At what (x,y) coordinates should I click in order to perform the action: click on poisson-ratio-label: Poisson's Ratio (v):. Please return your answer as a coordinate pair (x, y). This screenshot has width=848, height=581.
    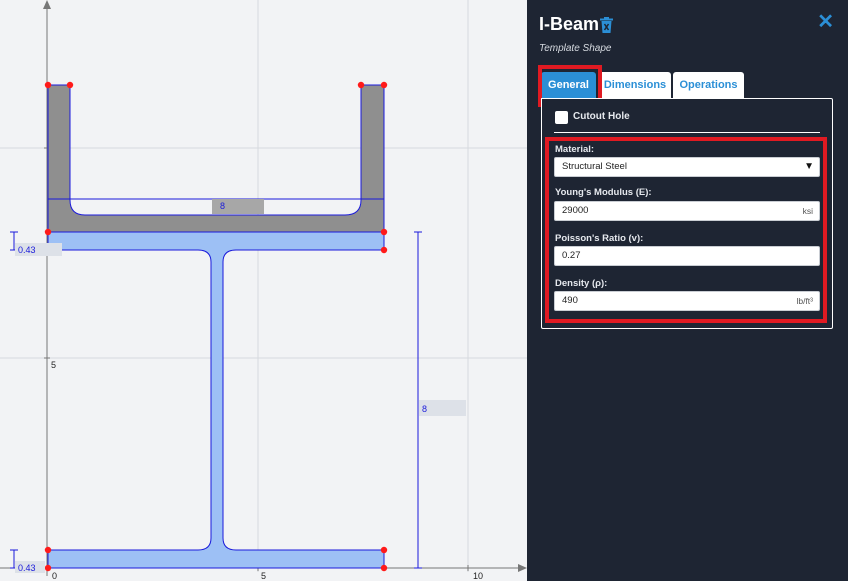
    Looking at the image, I should click on (599, 238).